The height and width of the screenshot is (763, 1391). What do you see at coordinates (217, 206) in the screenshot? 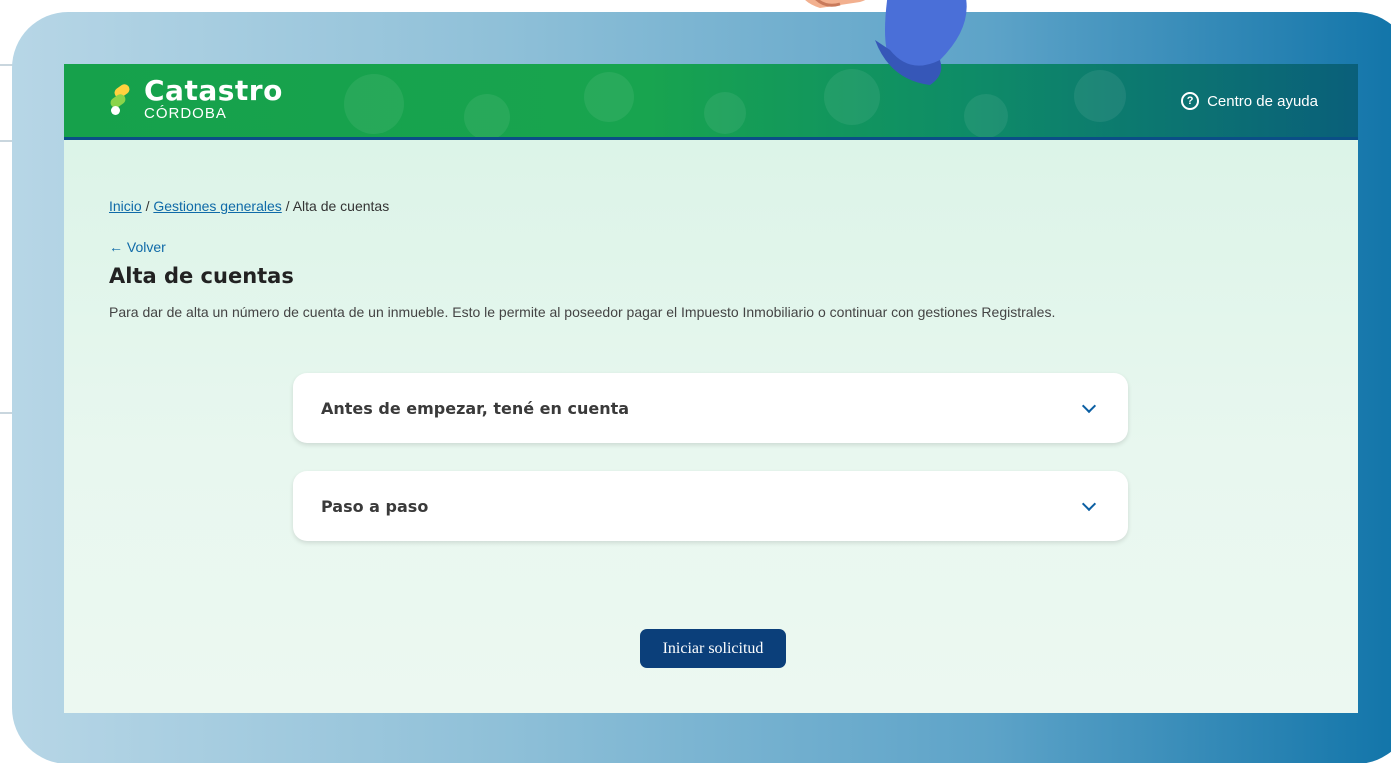
I see `breadcrumb-link-gestiones: Gestiones generales` at bounding box center [217, 206].